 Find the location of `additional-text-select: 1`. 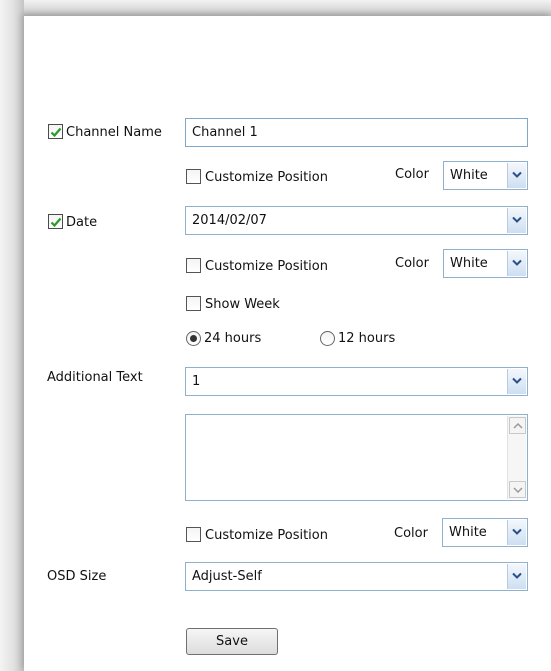

additional-text-select: 1 is located at coordinates (356, 381).